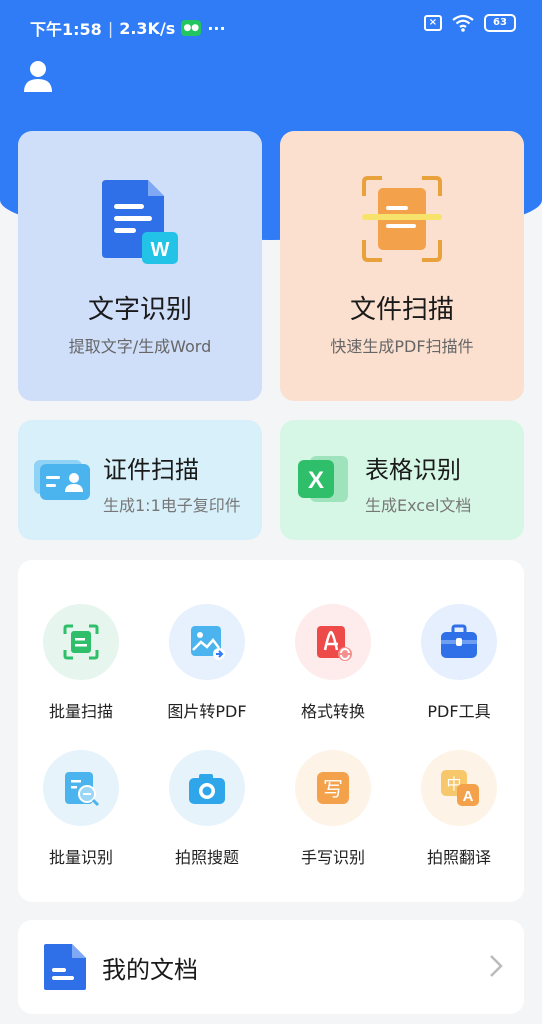 The image size is (542, 1024). Describe the element at coordinates (433, 23) in the screenshot. I see `no-sim-icon: ×` at that location.